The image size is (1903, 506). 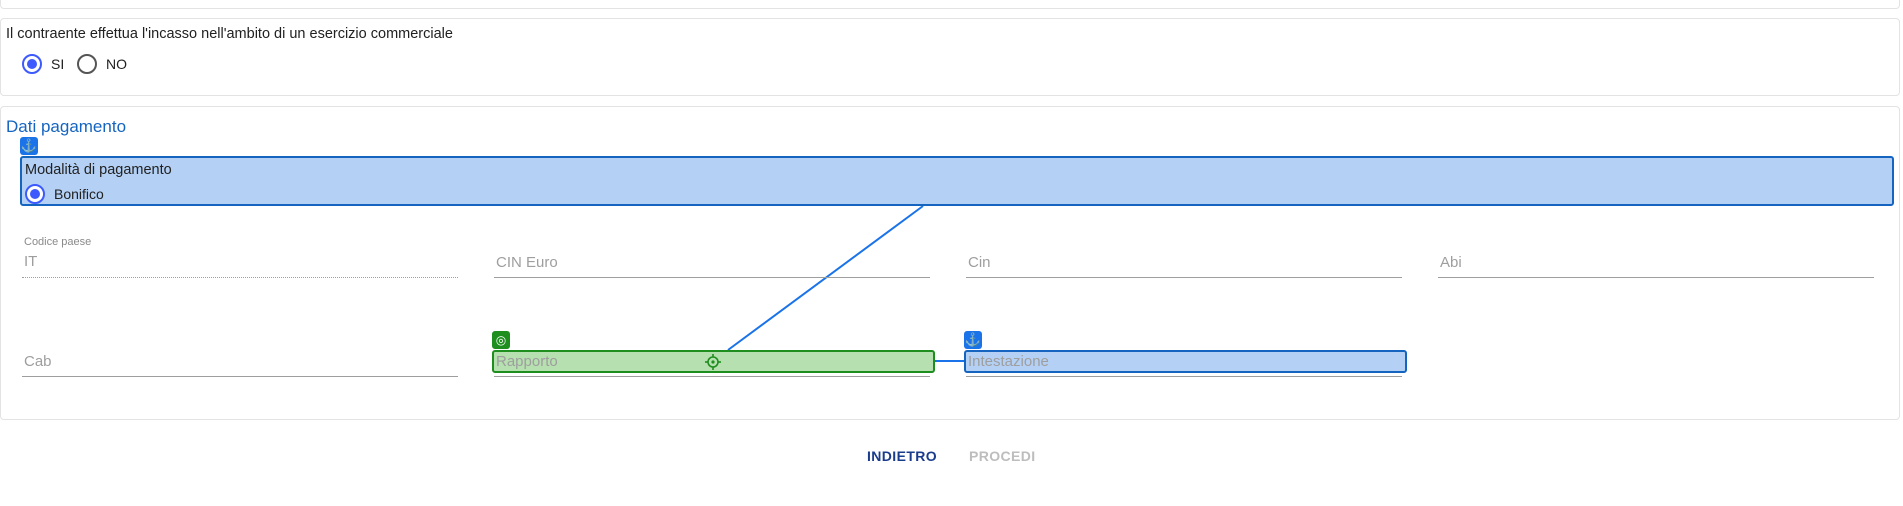 What do you see at coordinates (713, 362) in the screenshot?
I see `crosshair-icon` at bounding box center [713, 362].